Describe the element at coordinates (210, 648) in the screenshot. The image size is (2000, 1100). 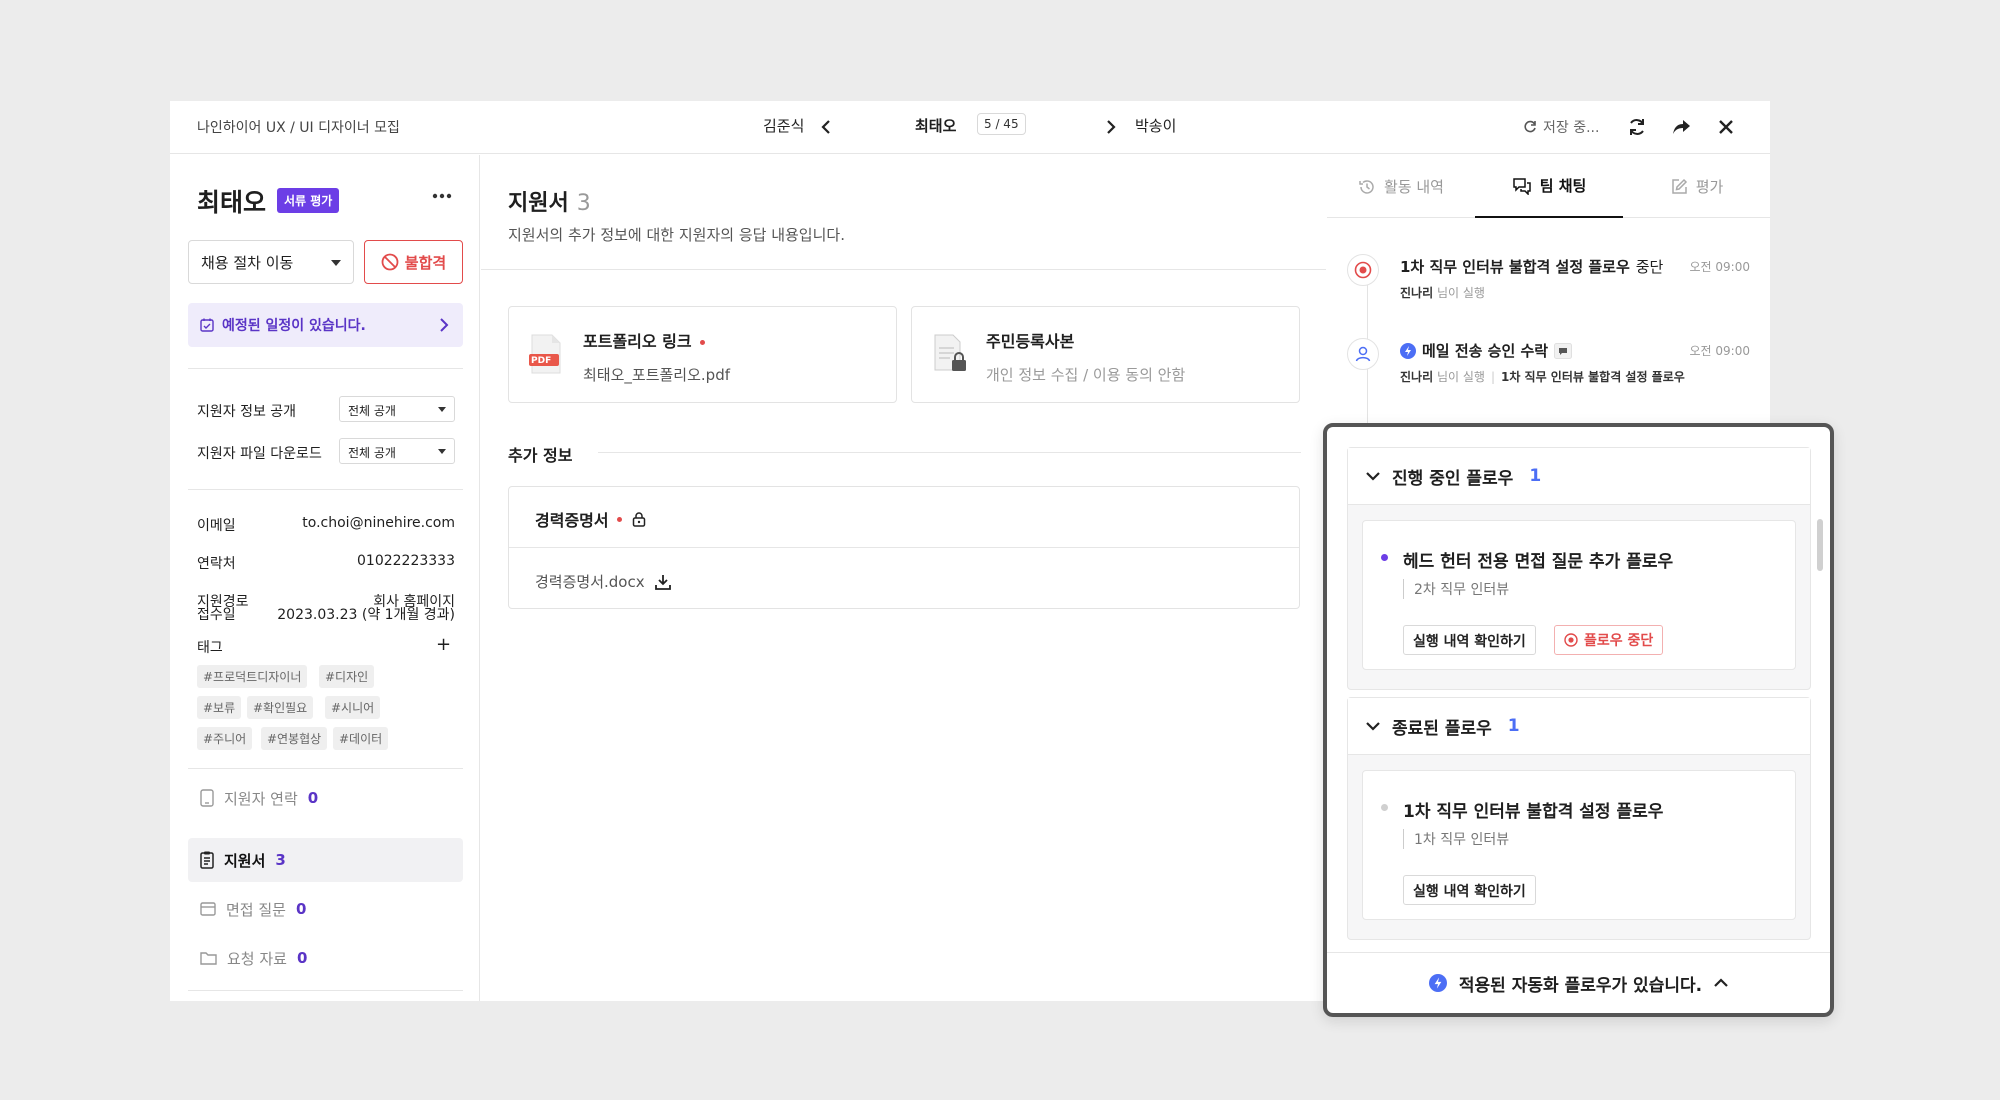
I see `tags-label: 태그` at that location.